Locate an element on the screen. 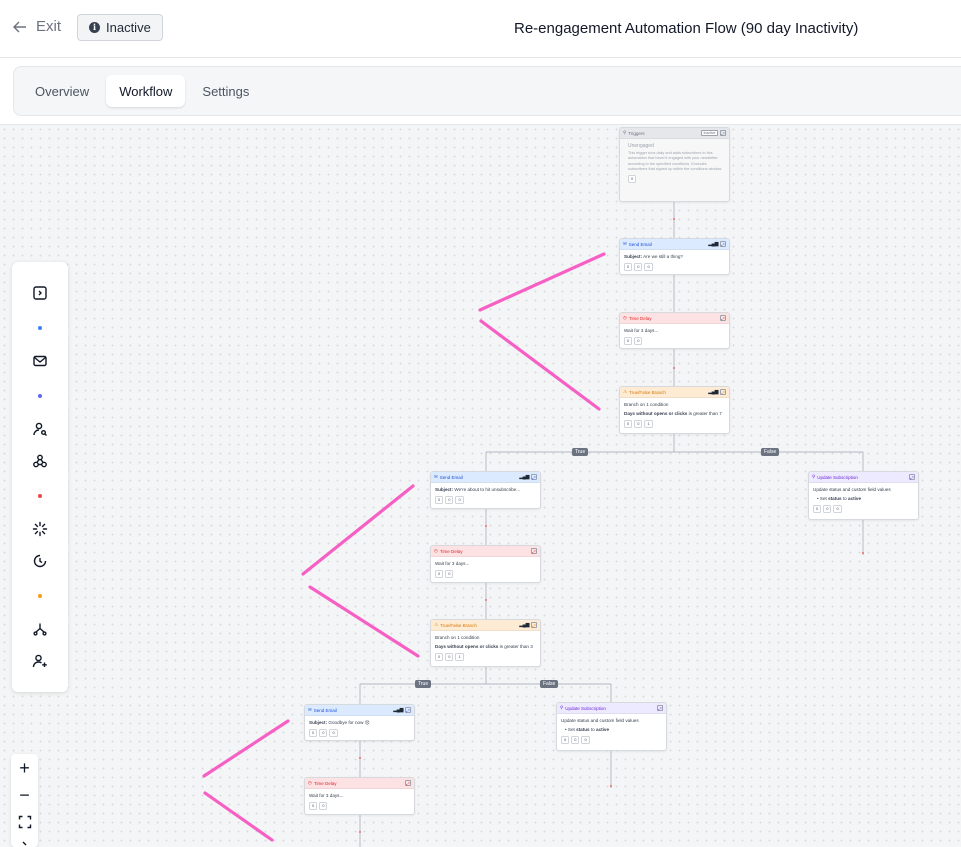  trigger-count: 0 is located at coordinates (632, 178).